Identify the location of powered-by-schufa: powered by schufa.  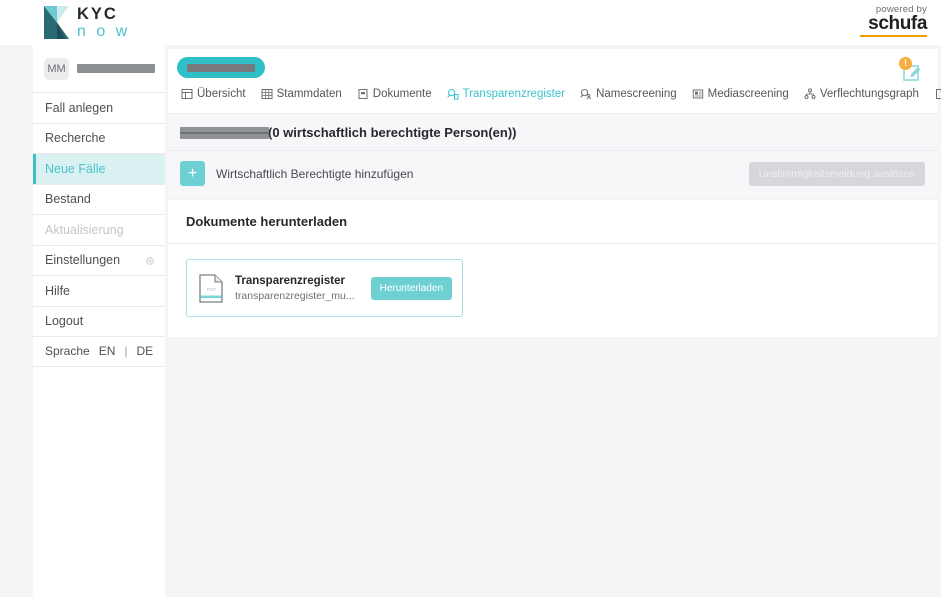
(893, 21).